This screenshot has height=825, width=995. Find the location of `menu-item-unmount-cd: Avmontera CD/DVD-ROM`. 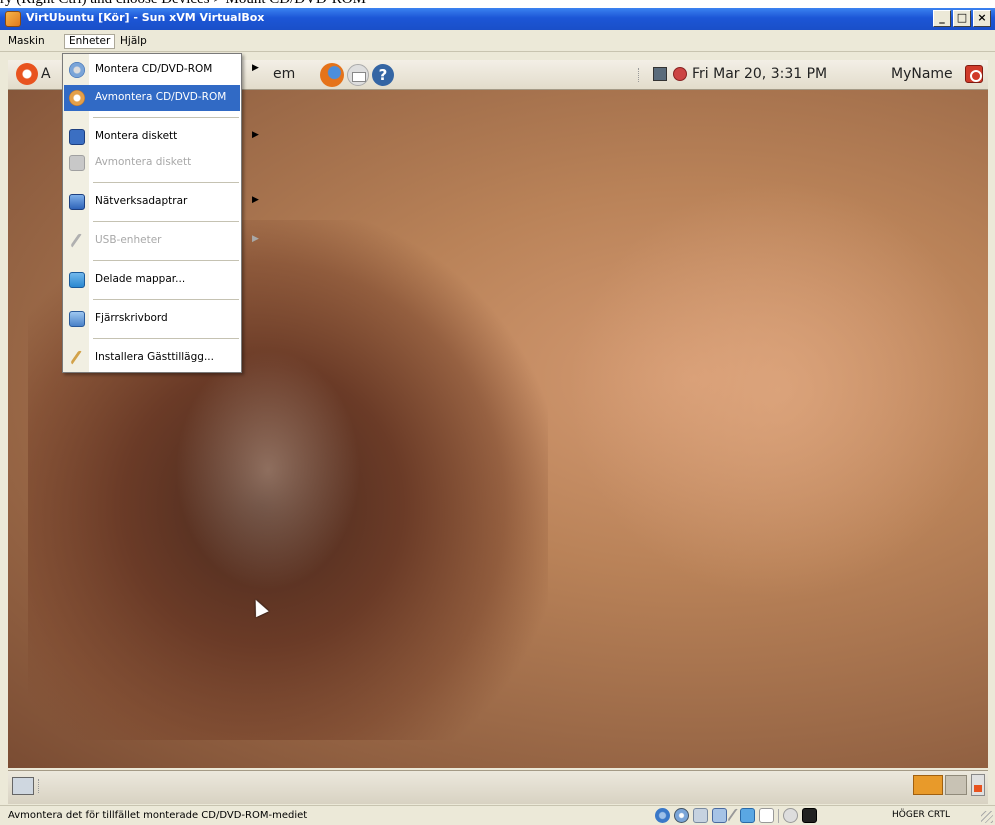

menu-item-unmount-cd: Avmontera CD/DVD-ROM is located at coordinates (152, 98).